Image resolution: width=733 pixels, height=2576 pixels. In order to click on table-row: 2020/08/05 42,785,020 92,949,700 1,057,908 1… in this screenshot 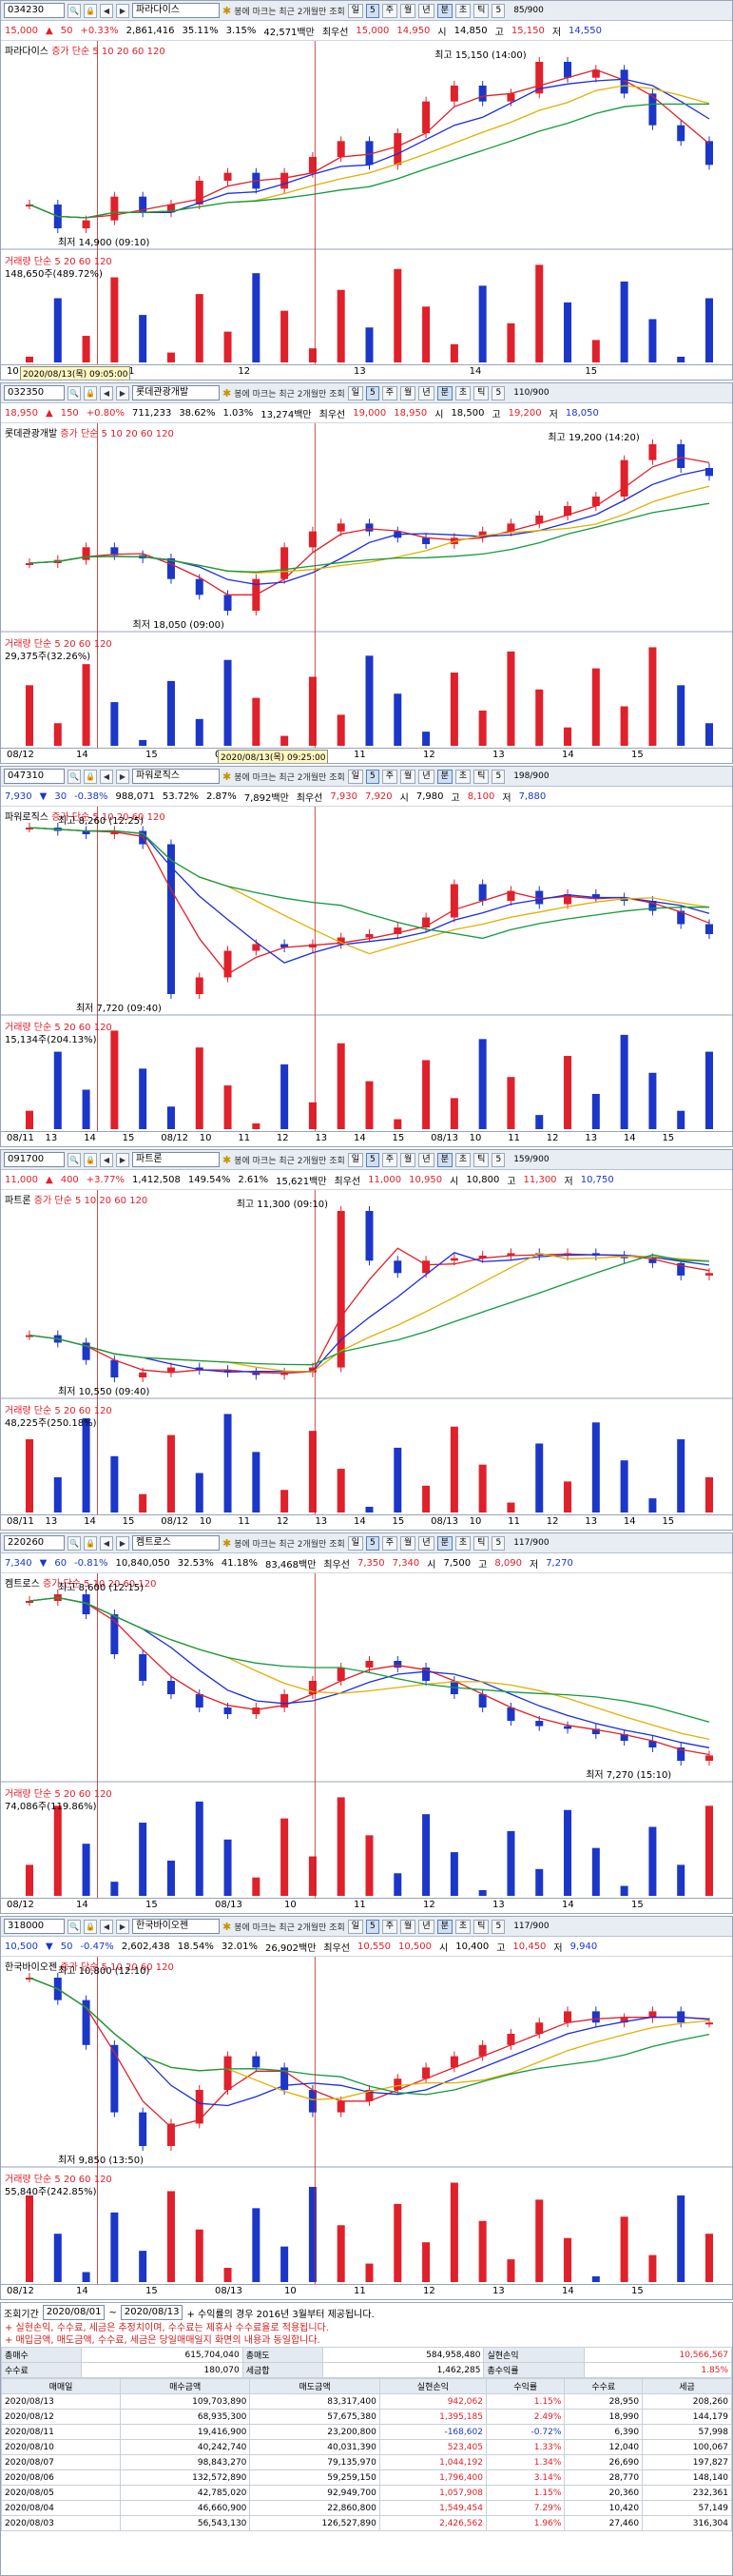, I will do `click(366, 2493)`.